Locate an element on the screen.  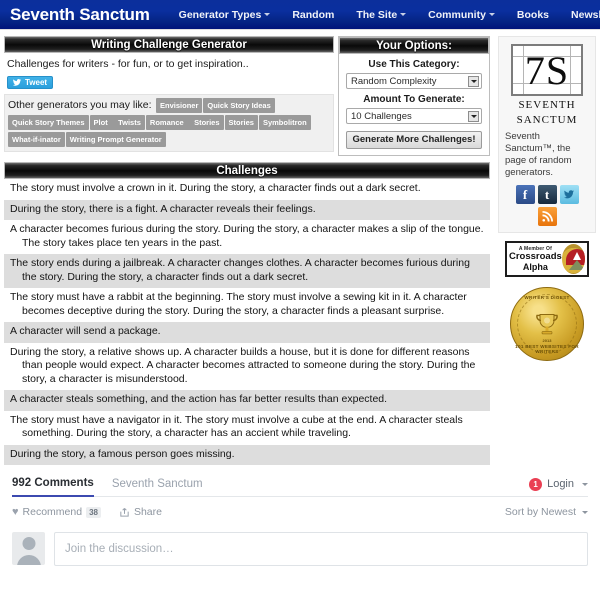
social-icons-row: f t is located at coordinates (547, 194).